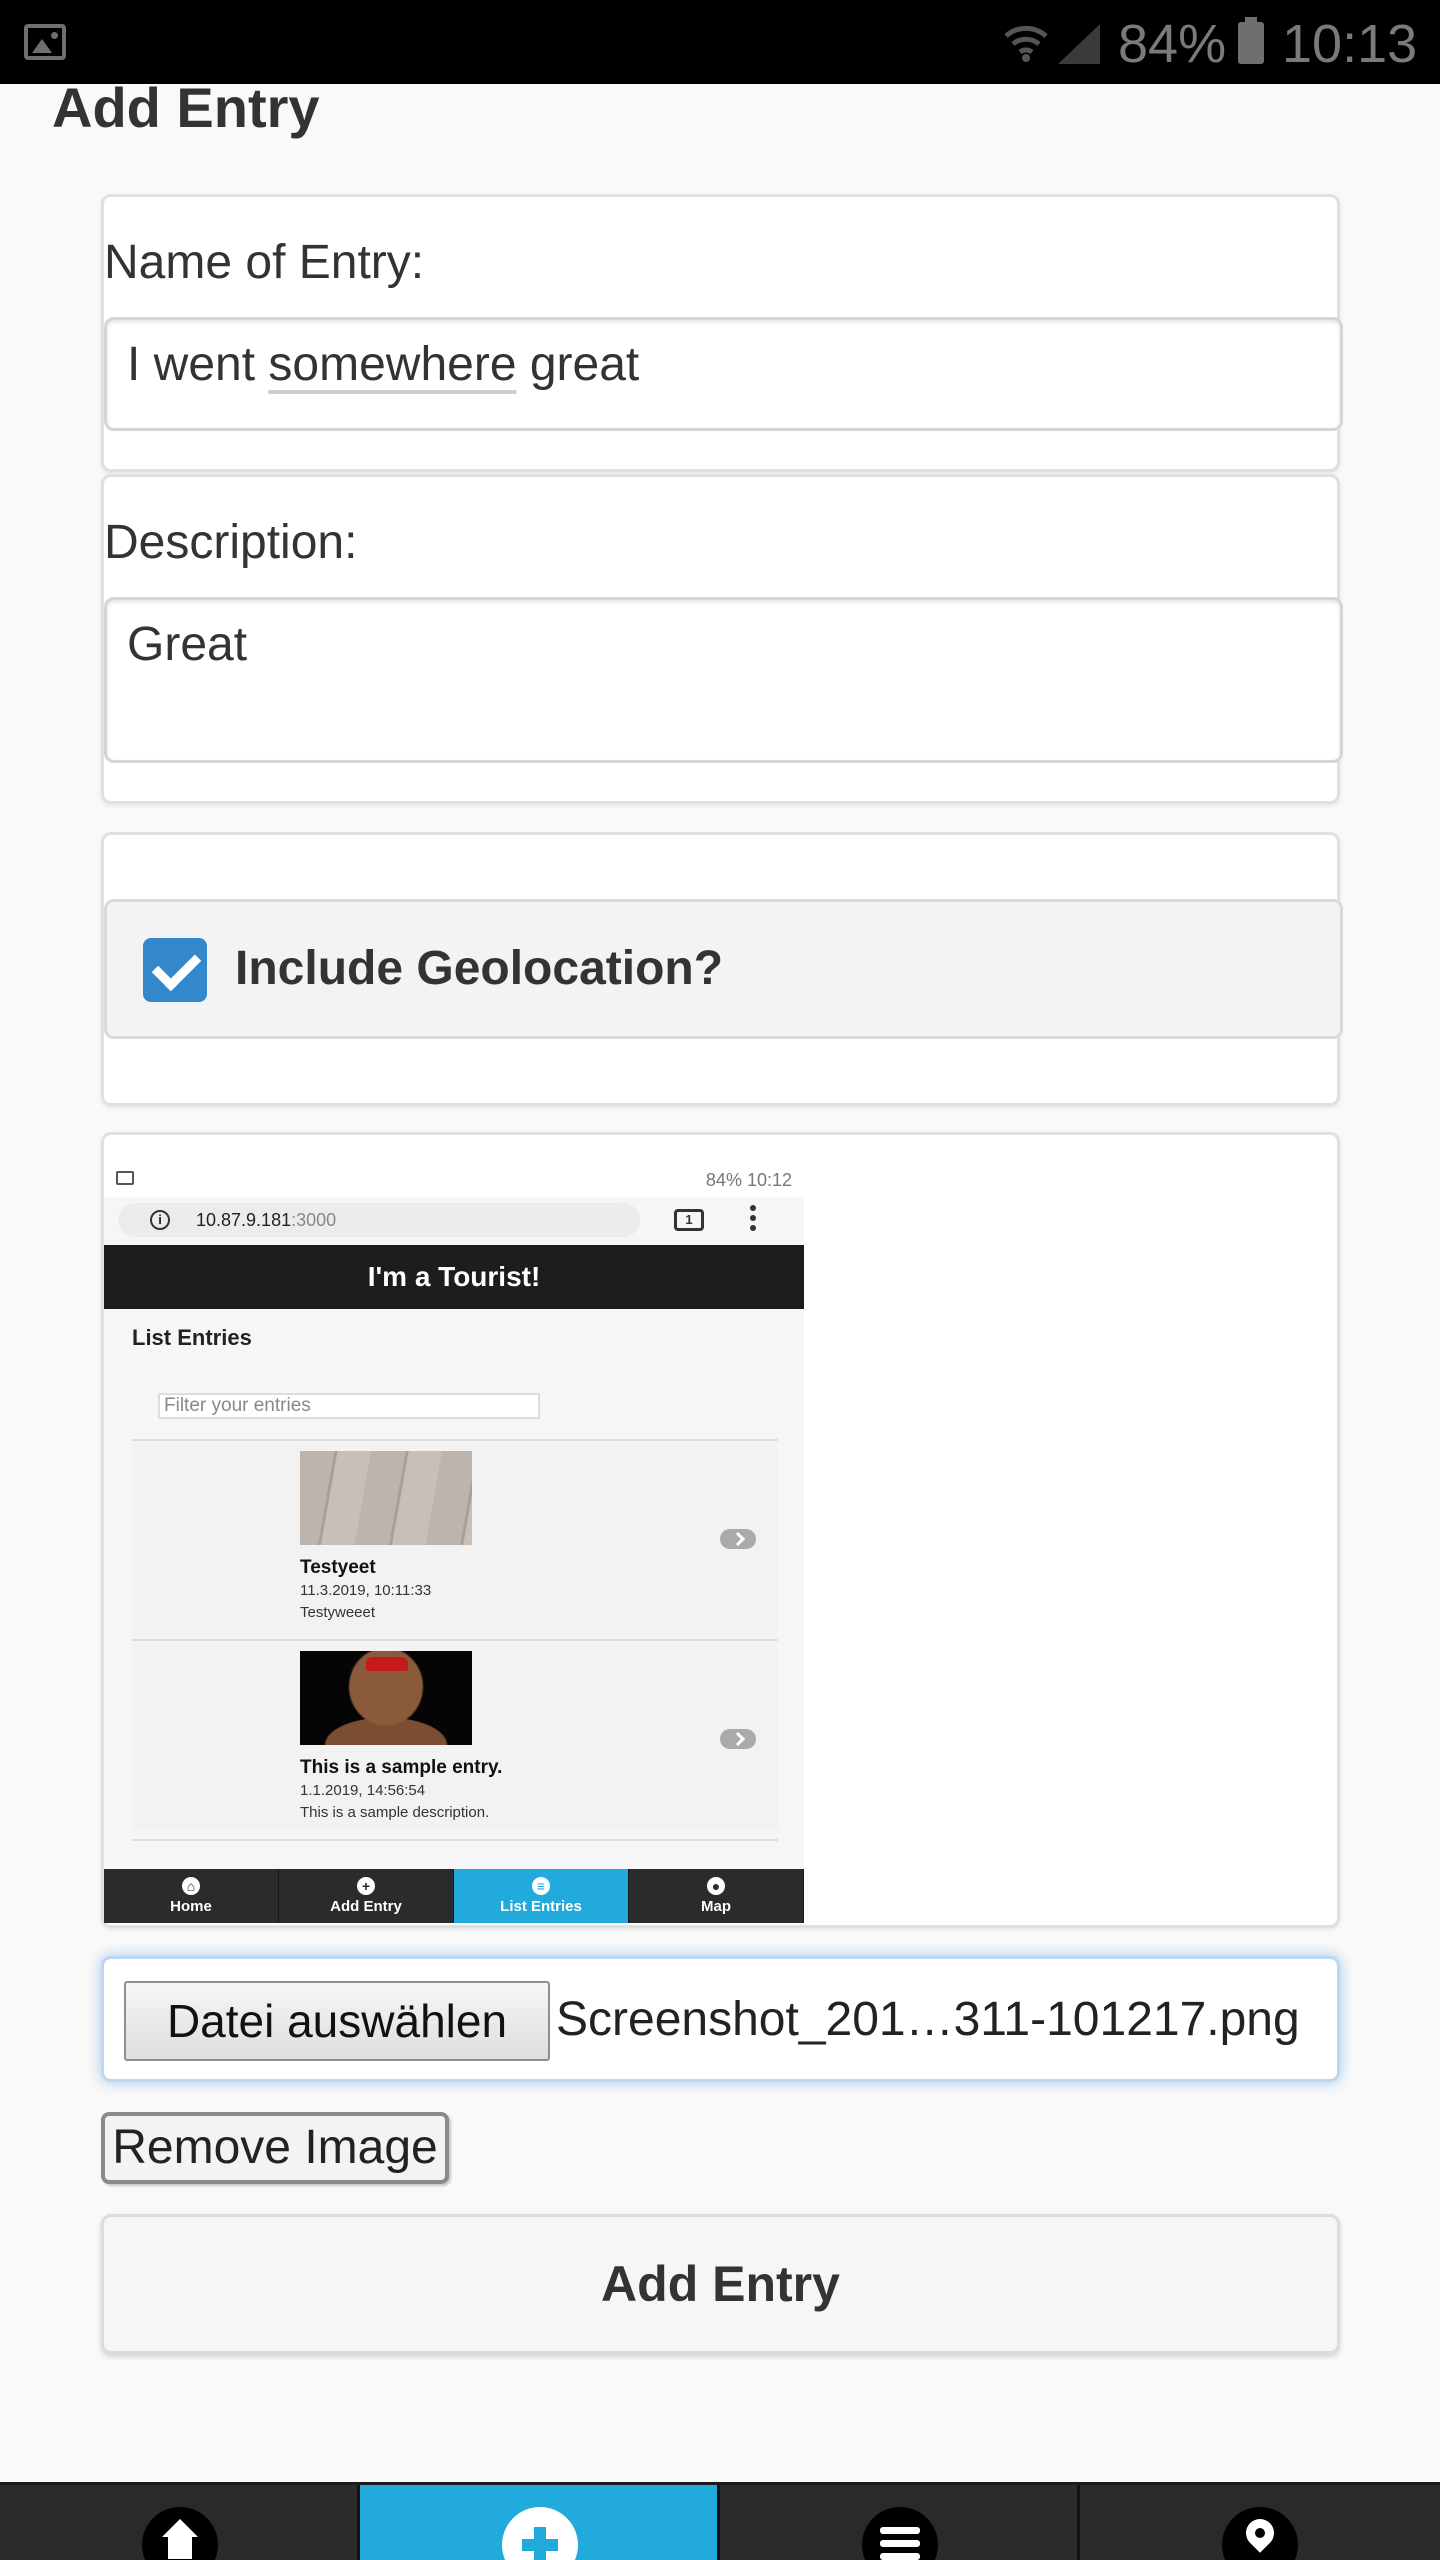 This screenshot has width=1440, height=2560. I want to click on choose-file-button: Datei auswählen, so click(337, 2021).